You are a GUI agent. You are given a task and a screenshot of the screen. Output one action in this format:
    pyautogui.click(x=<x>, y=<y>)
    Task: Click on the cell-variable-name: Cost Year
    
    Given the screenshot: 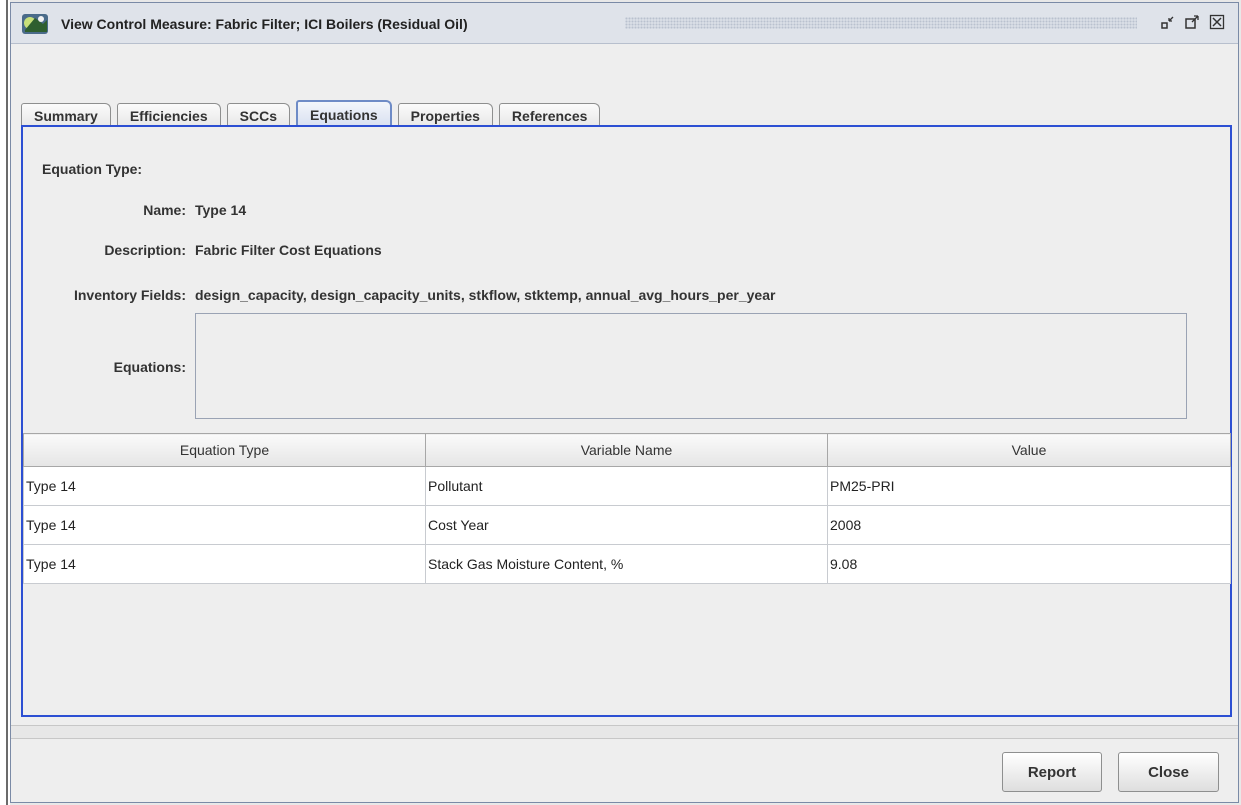 What is the action you would take?
    pyautogui.click(x=626, y=525)
    